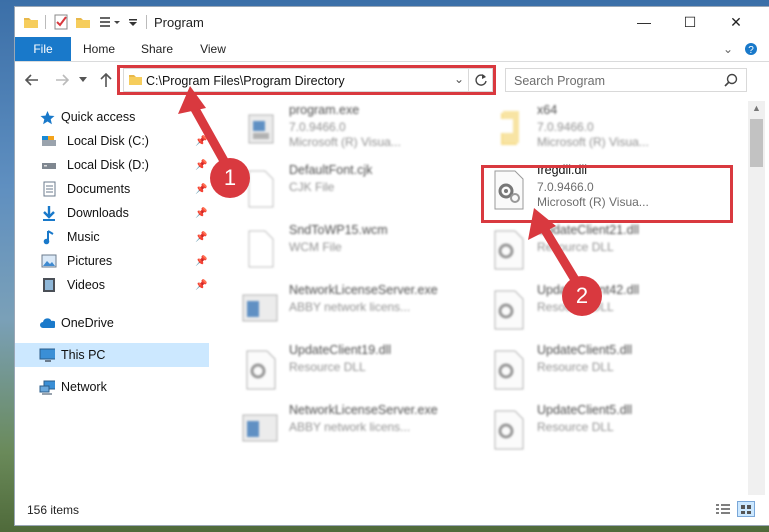  I want to click on step-badge-1: 1, so click(230, 178).